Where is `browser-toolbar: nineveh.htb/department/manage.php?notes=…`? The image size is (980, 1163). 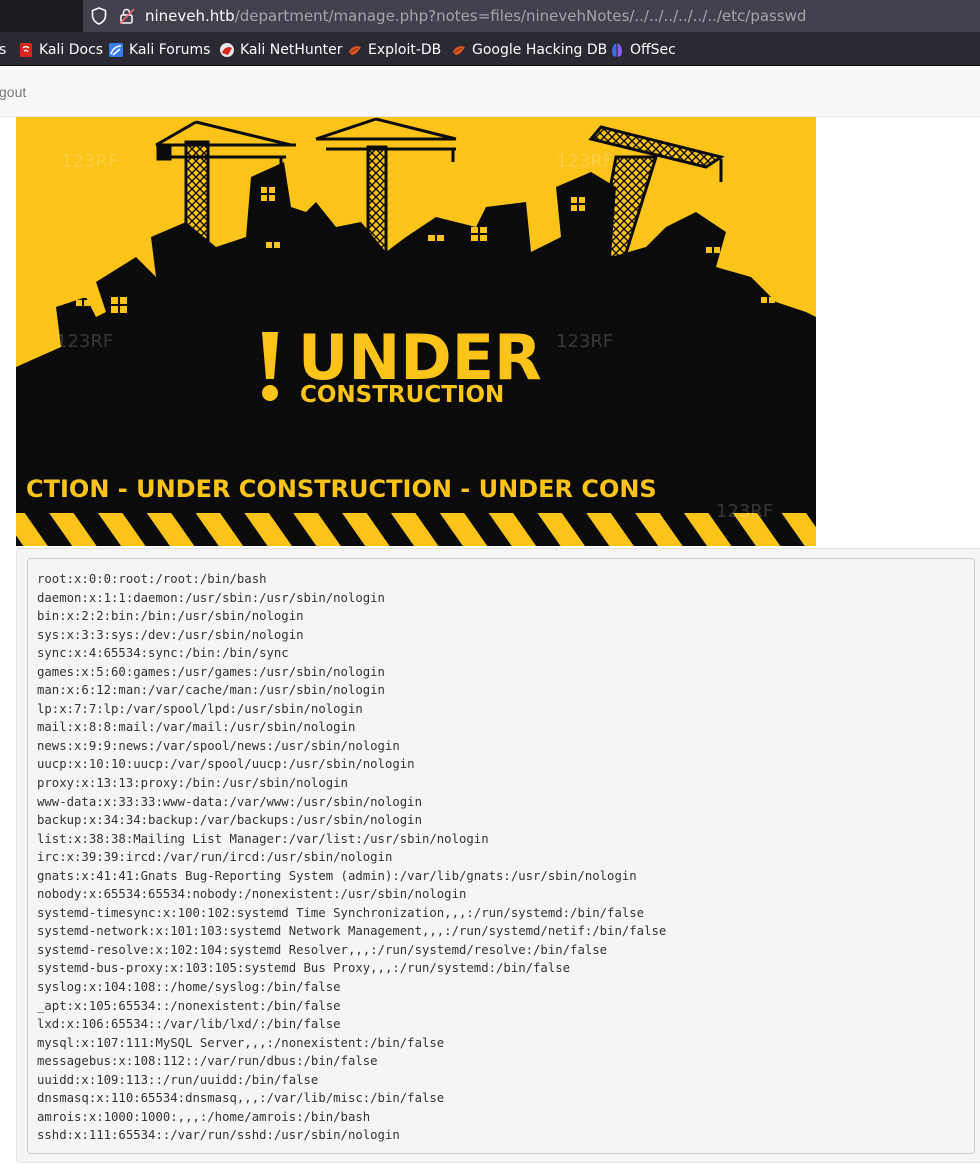 browser-toolbar: nineveh.htb/department/manage.php?notes=… is located at coordinates (490, 16).